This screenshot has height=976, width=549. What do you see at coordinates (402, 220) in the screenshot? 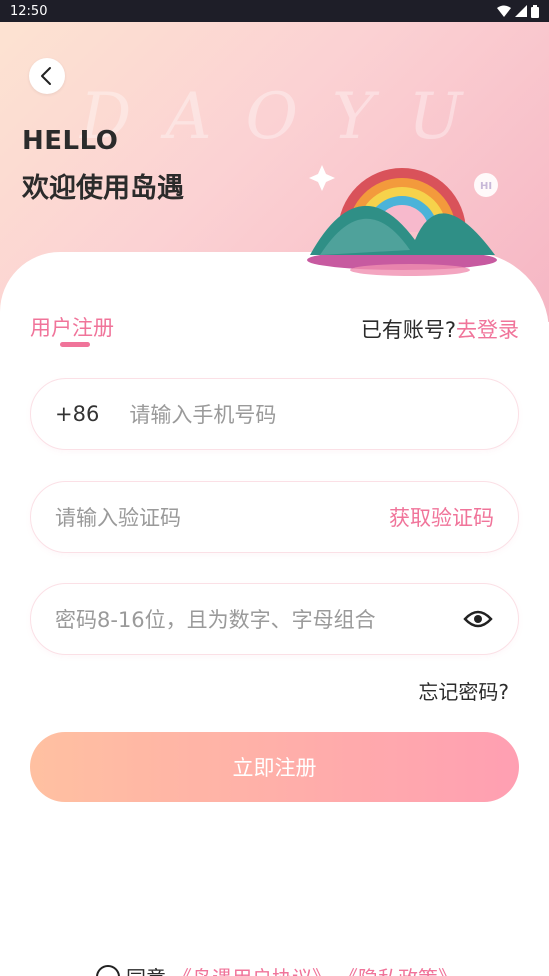
I see `rainbow-island-illustration: HI` at bounding box center [402, 220].